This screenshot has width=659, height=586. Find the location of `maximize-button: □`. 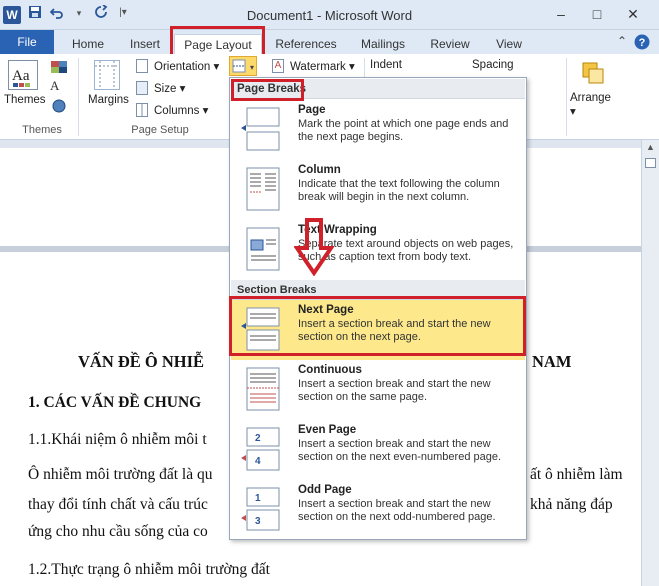

maximize-button: □ is located at coordinates (597, 14).